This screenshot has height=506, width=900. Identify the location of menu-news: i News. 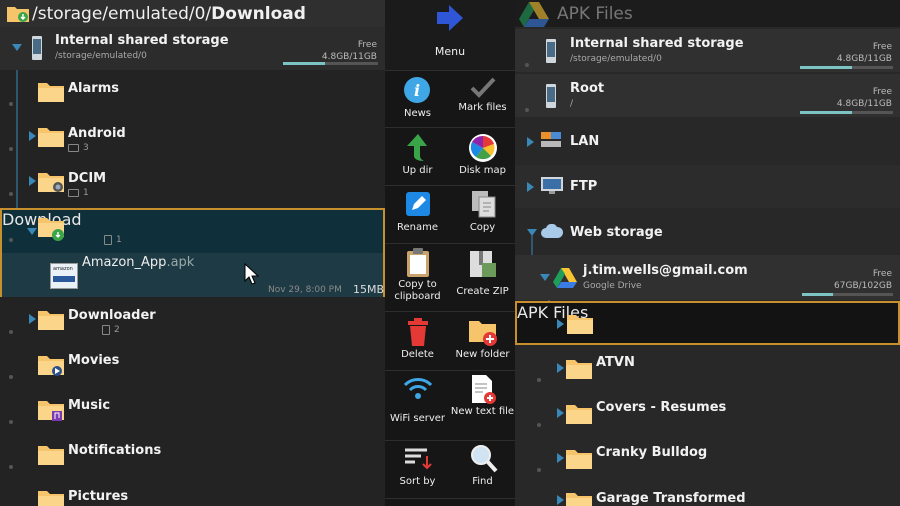
(417, 99).